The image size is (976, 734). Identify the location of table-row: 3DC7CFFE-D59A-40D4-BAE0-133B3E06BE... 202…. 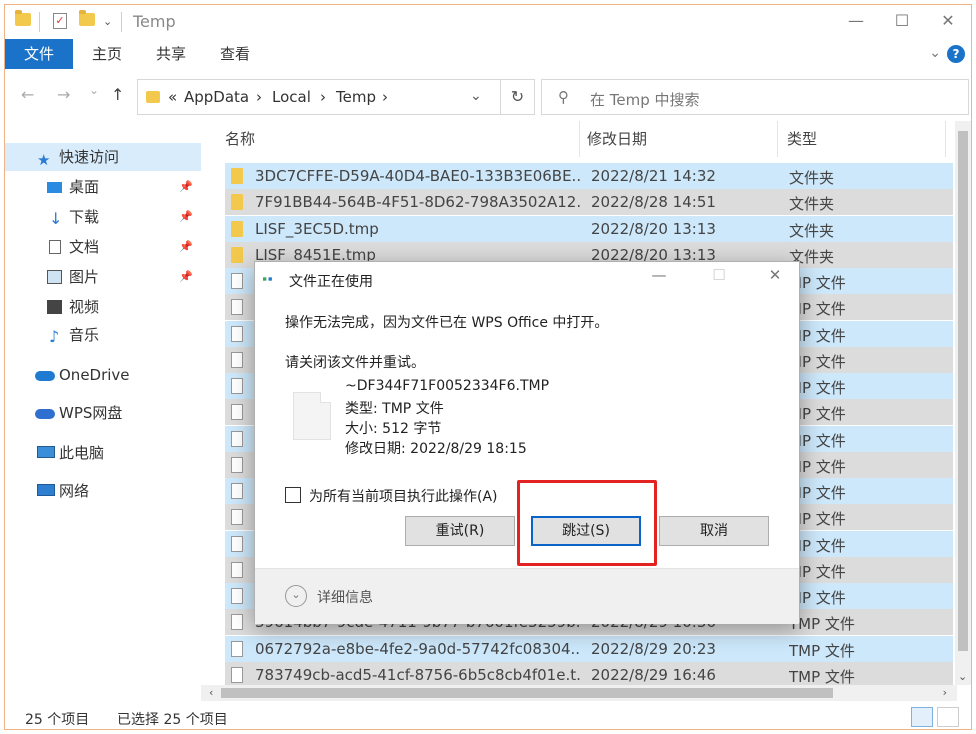
(589, 176).